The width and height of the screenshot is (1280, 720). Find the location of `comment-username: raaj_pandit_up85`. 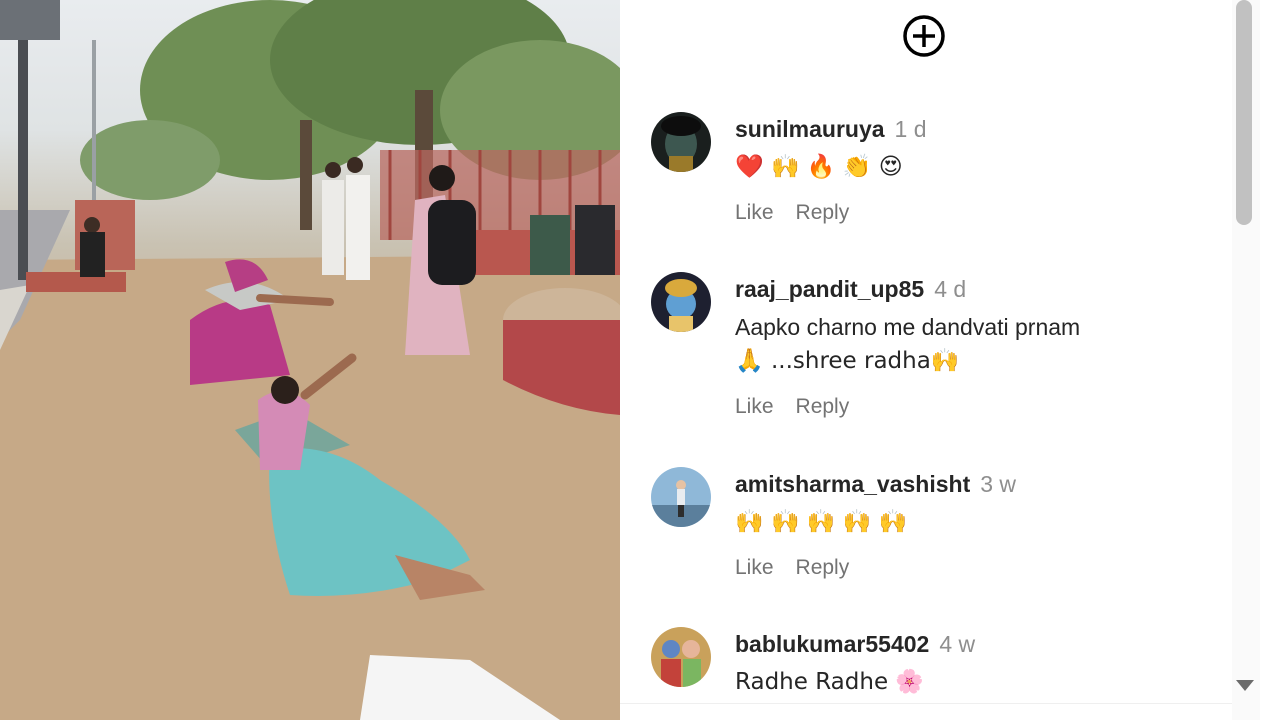

comment-username: raaj_pandit_up85 is located at coordinates (829, 289).